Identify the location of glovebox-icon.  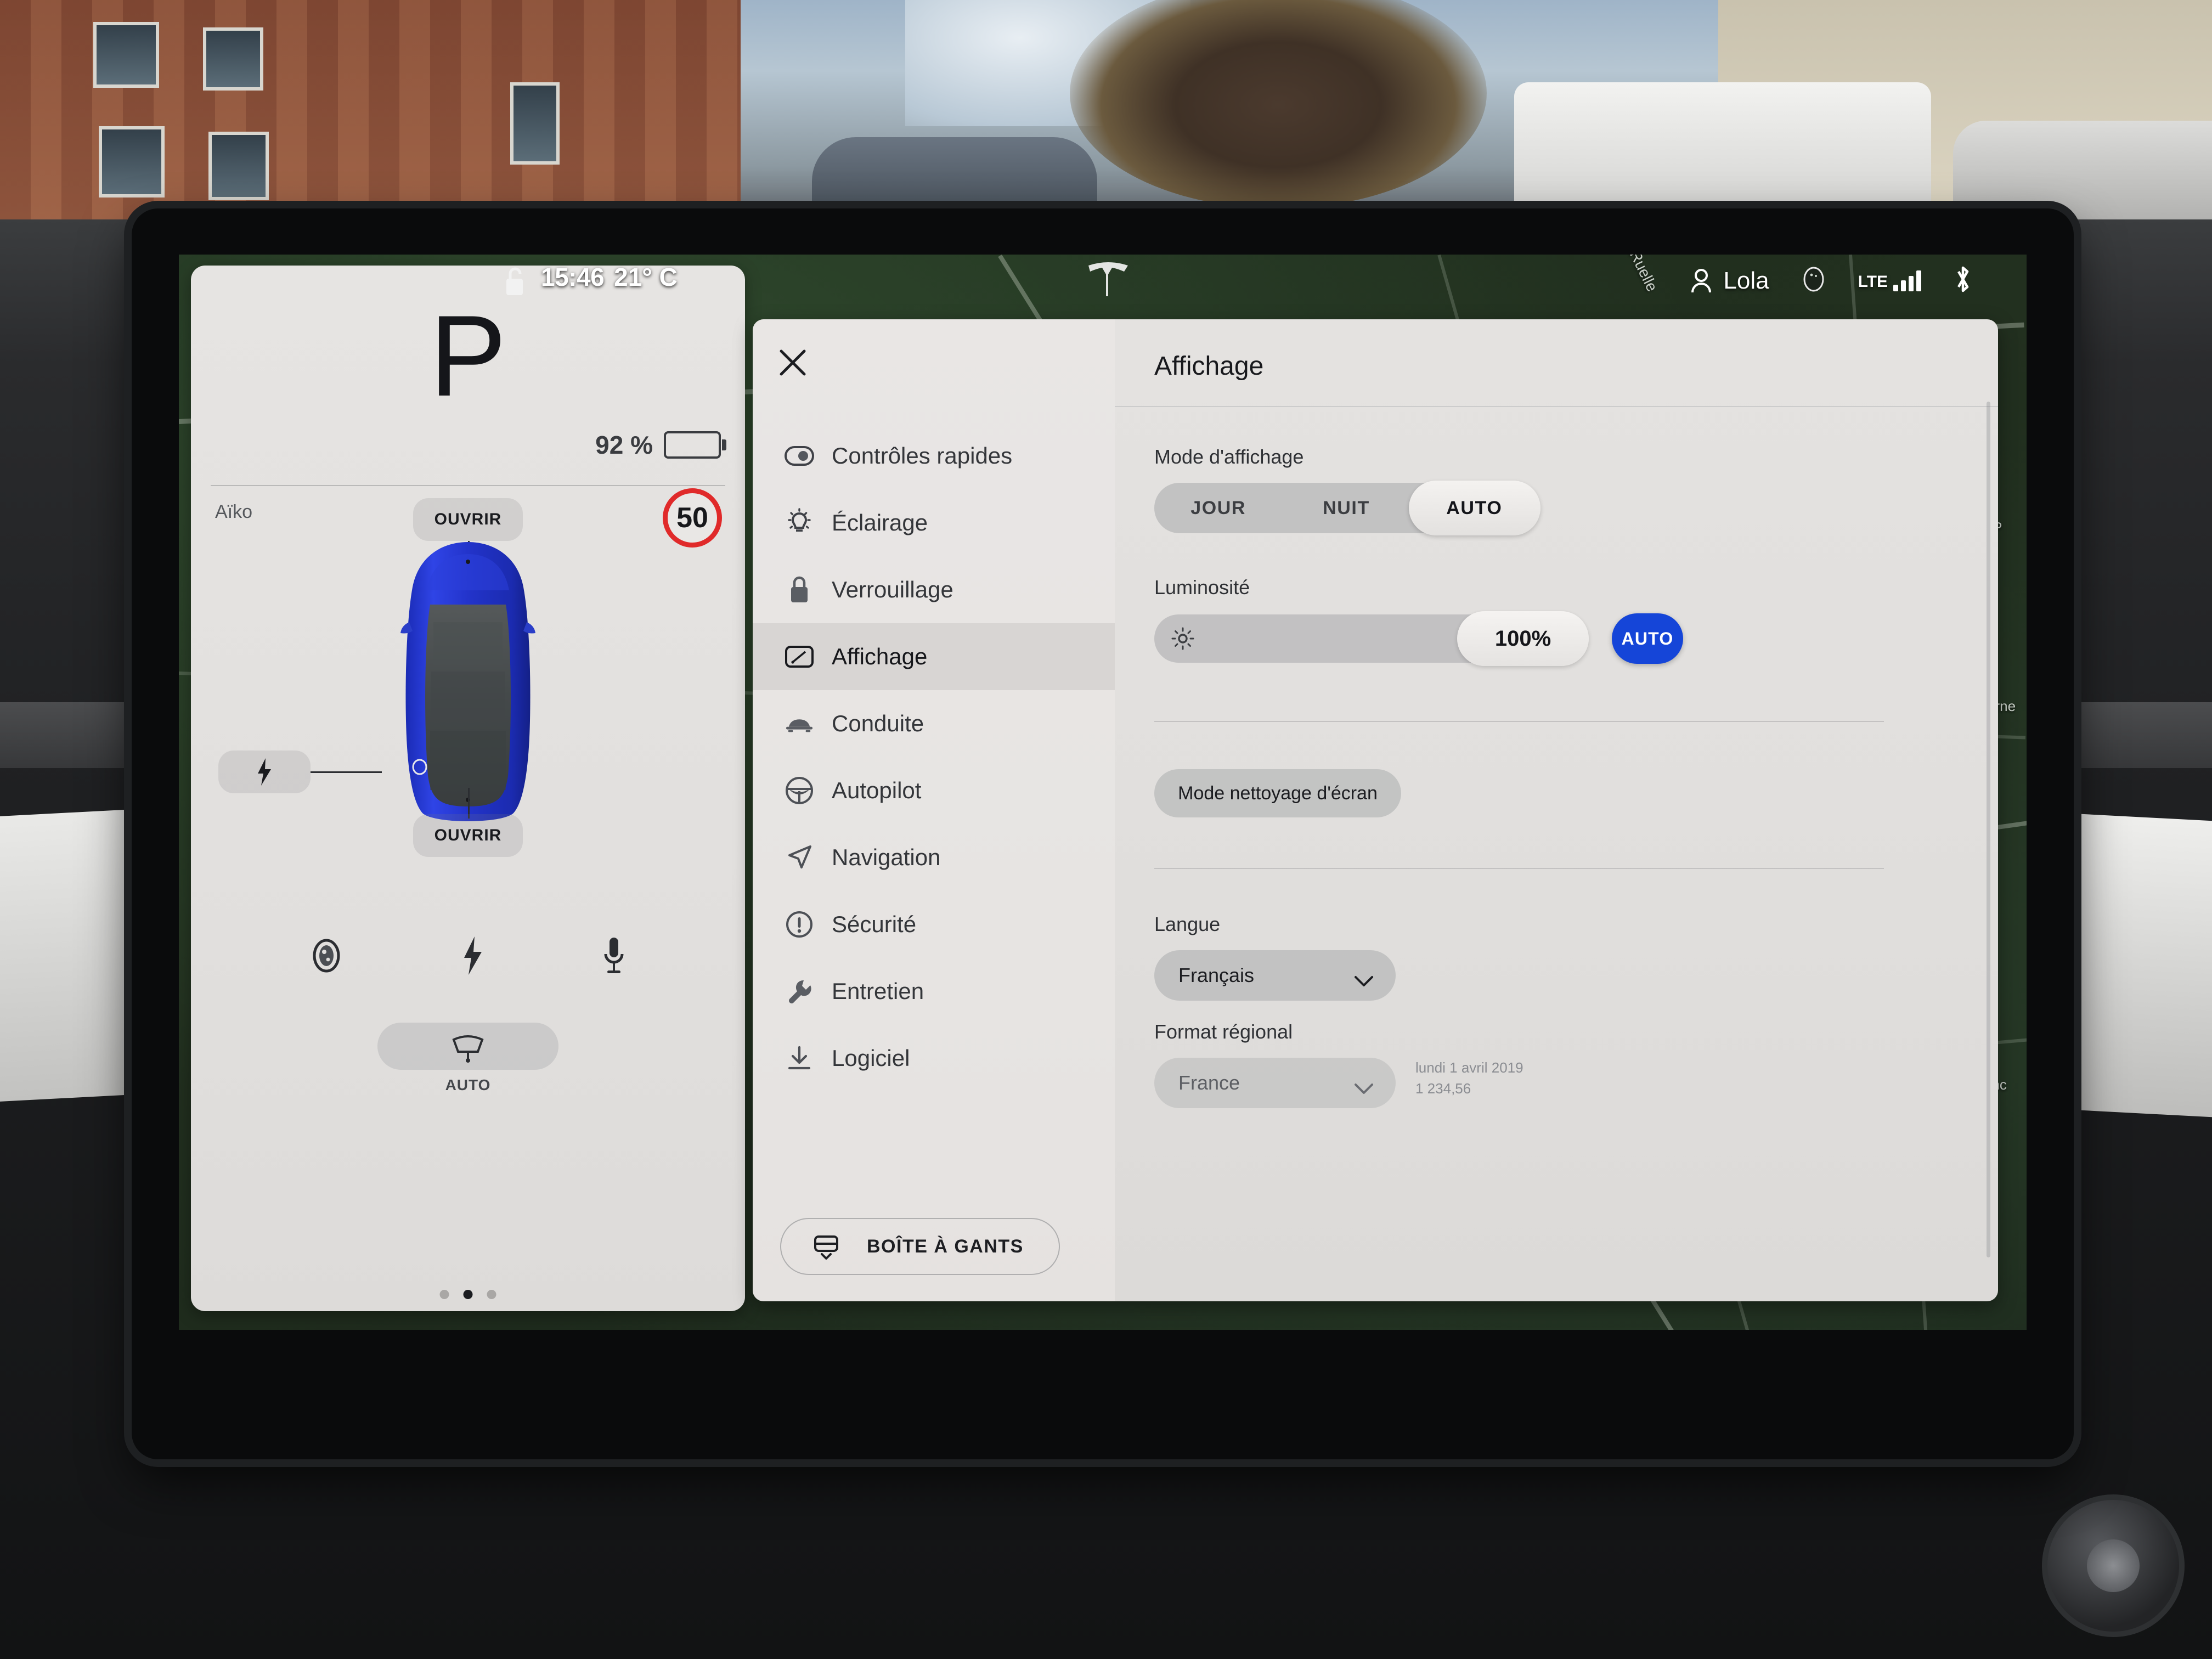
(828, 1246).